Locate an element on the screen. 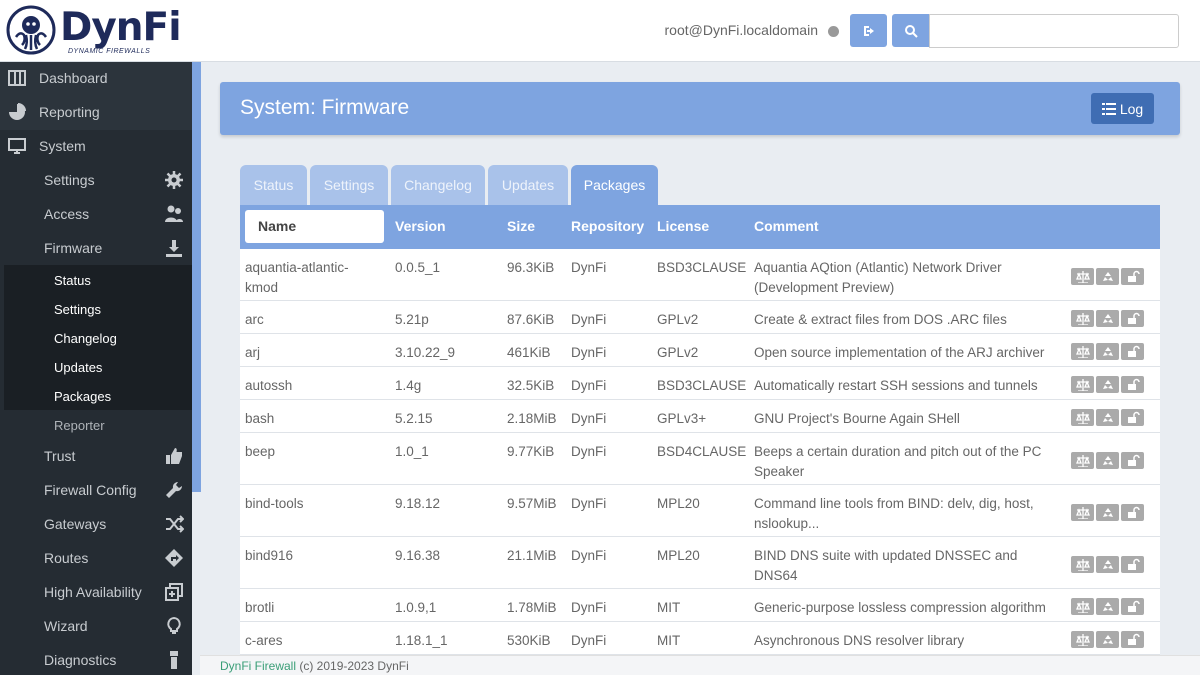  logo: DynFi DYNAMIC FIREWALLS is located at coordinates (94, 32).